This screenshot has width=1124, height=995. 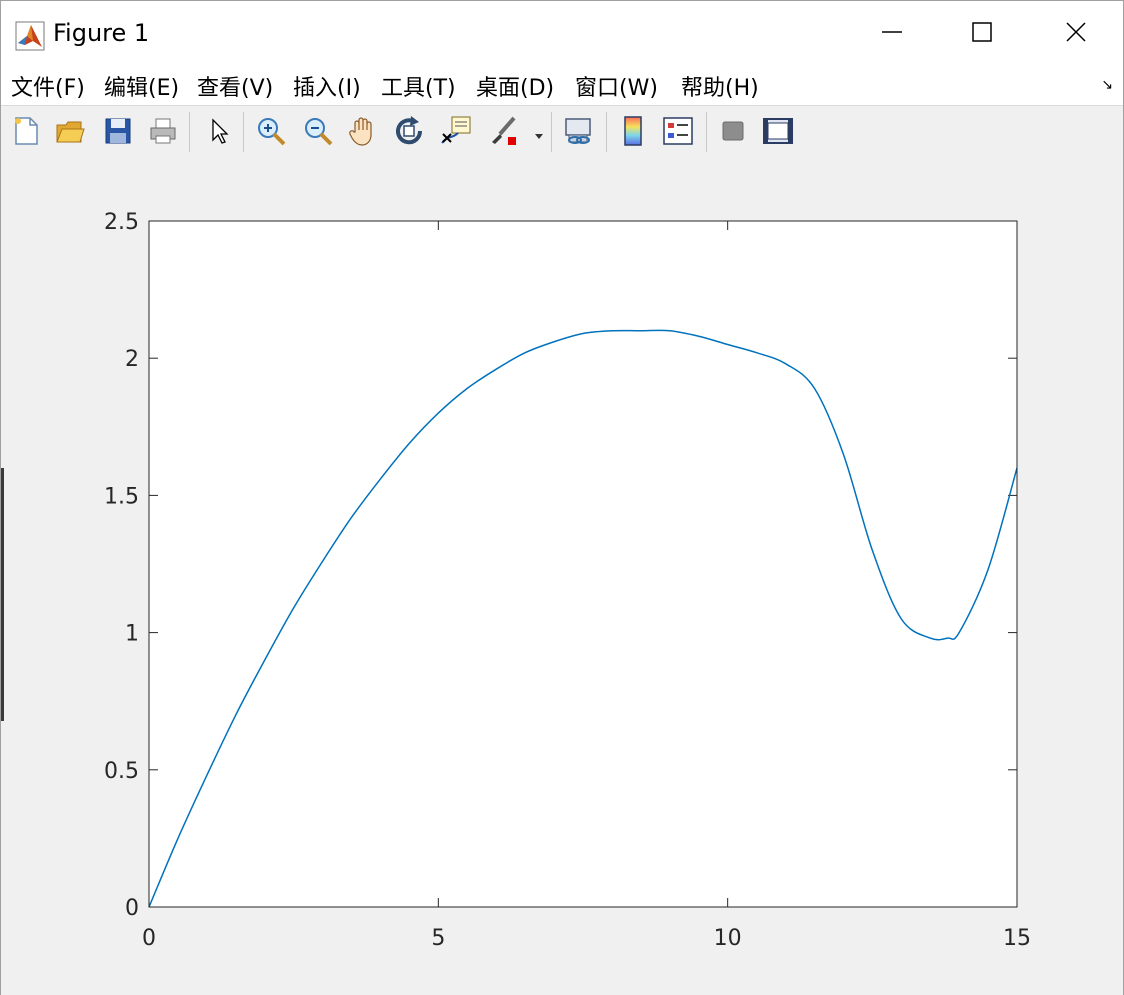 What do you see at coordinates (318, 131) in the screenshot?
I see `zoom-out-icon` at bounding box center [318, 131].